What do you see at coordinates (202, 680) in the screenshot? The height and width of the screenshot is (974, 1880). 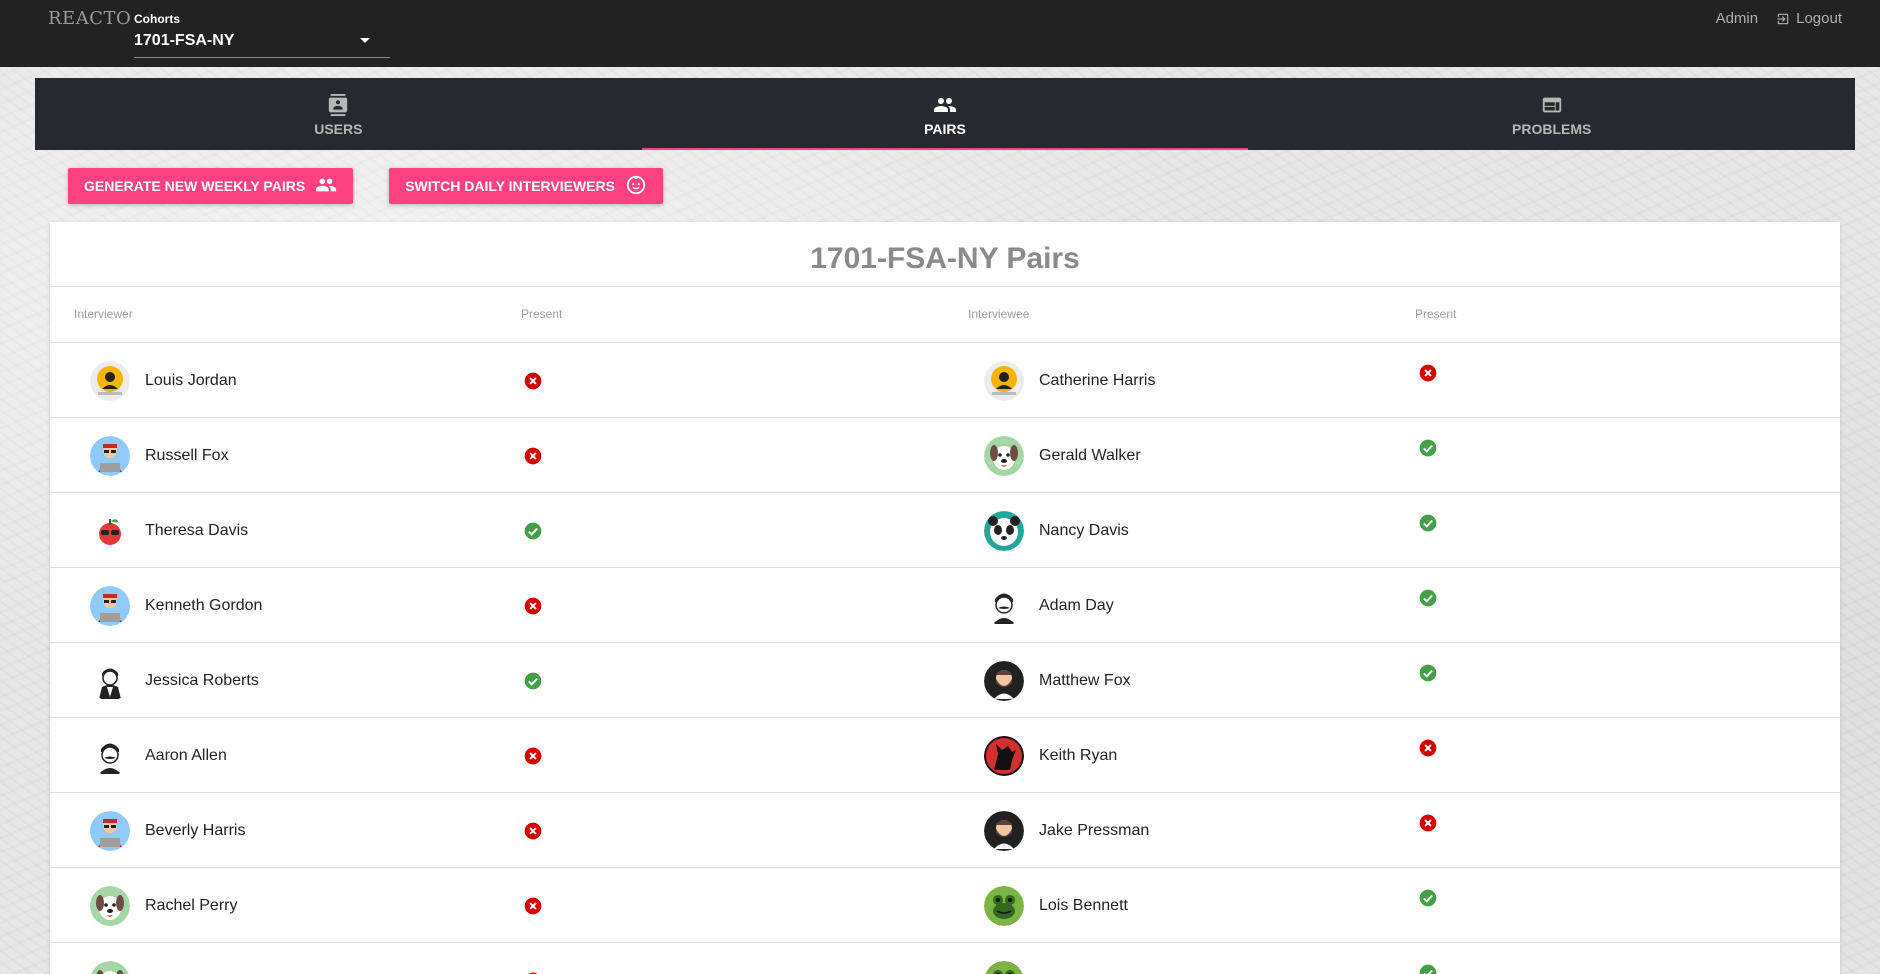 I see `interviewer-name: Jessica Roberts` at bounding box center [202, 680].